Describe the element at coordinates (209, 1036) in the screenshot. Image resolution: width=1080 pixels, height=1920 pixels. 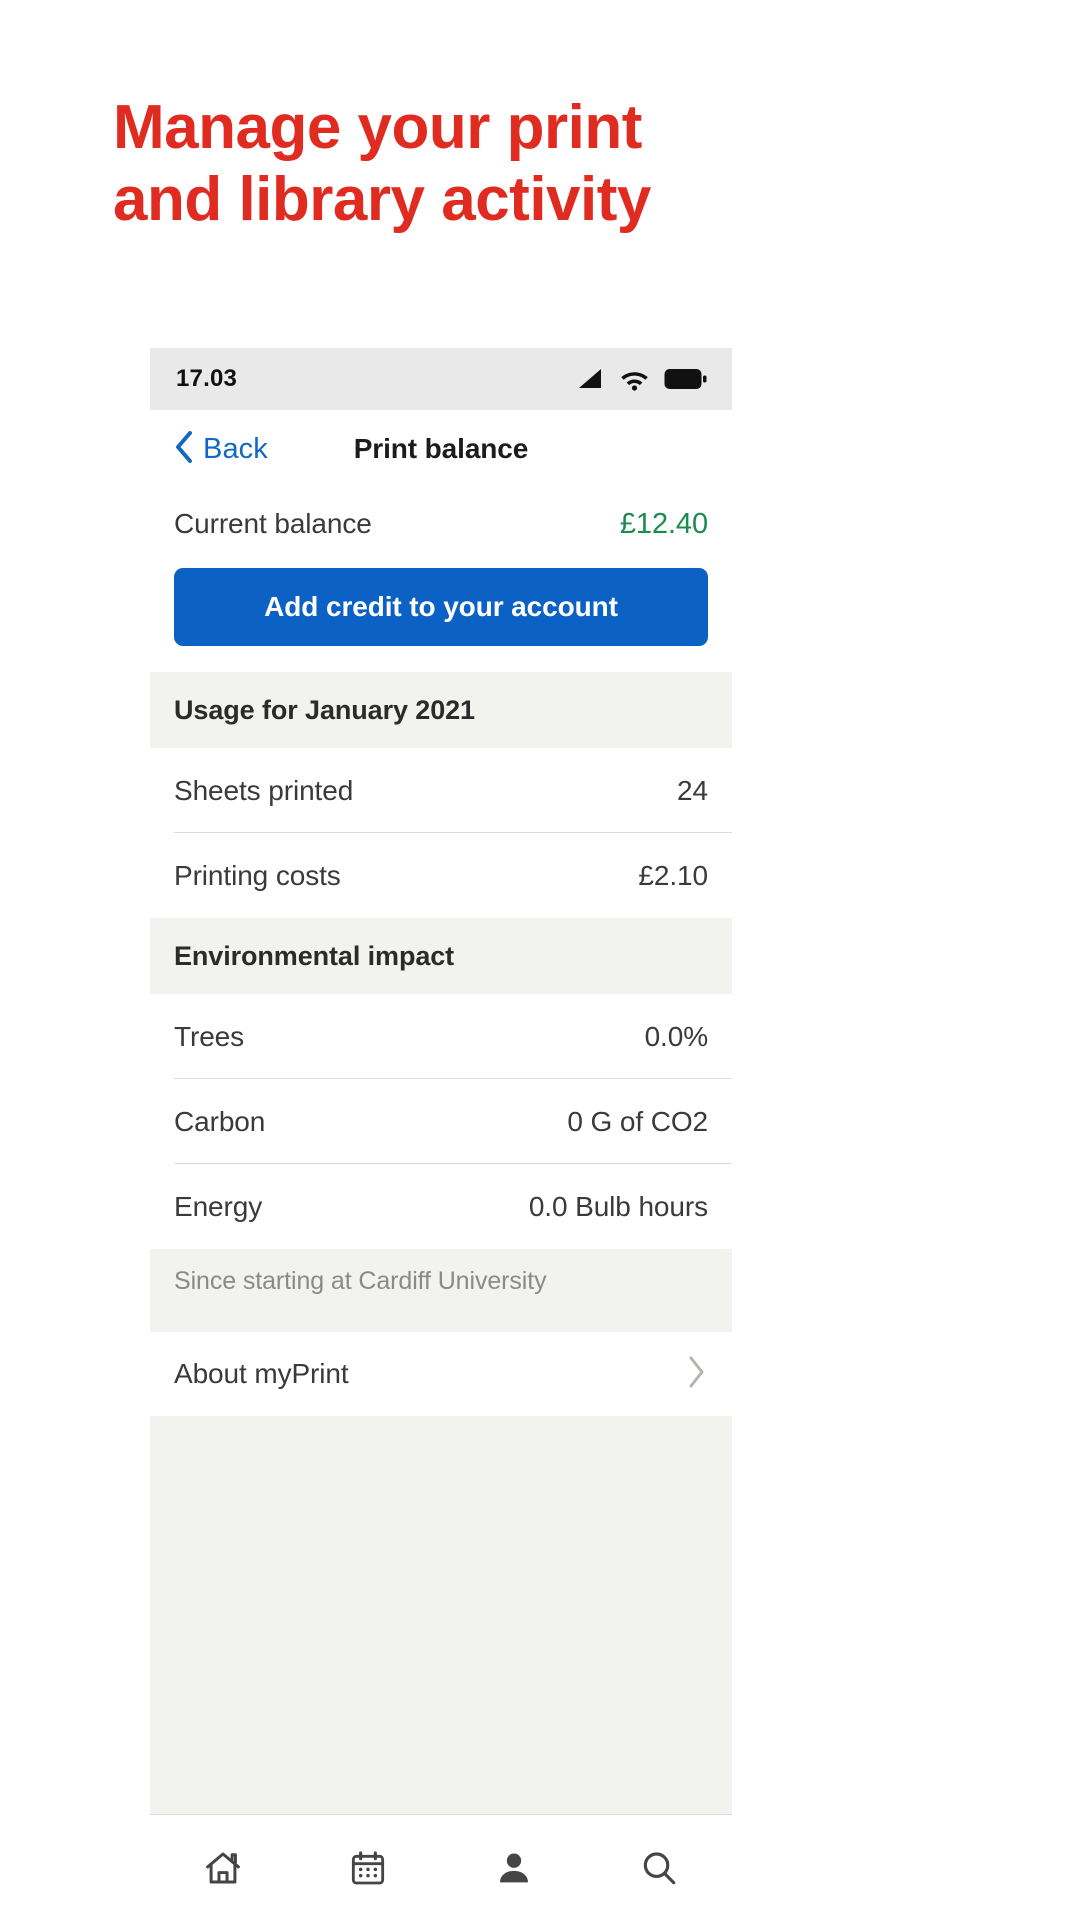
I see `trees-label: Trees` at that location.